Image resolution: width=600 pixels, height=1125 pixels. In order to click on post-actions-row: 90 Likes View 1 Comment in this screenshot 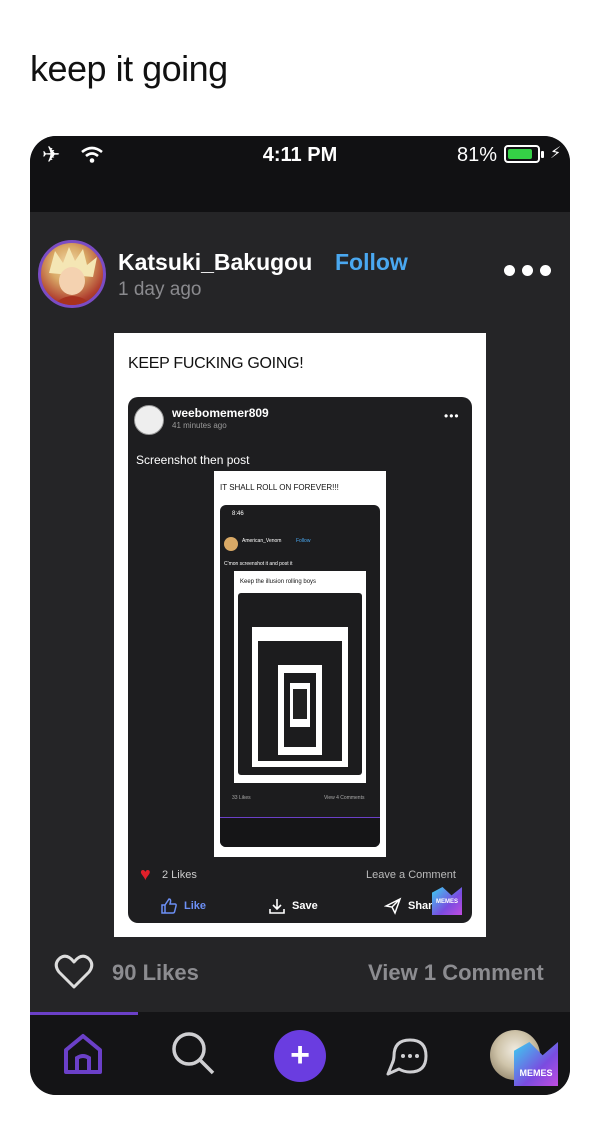, I will do `click(300, 973)`.